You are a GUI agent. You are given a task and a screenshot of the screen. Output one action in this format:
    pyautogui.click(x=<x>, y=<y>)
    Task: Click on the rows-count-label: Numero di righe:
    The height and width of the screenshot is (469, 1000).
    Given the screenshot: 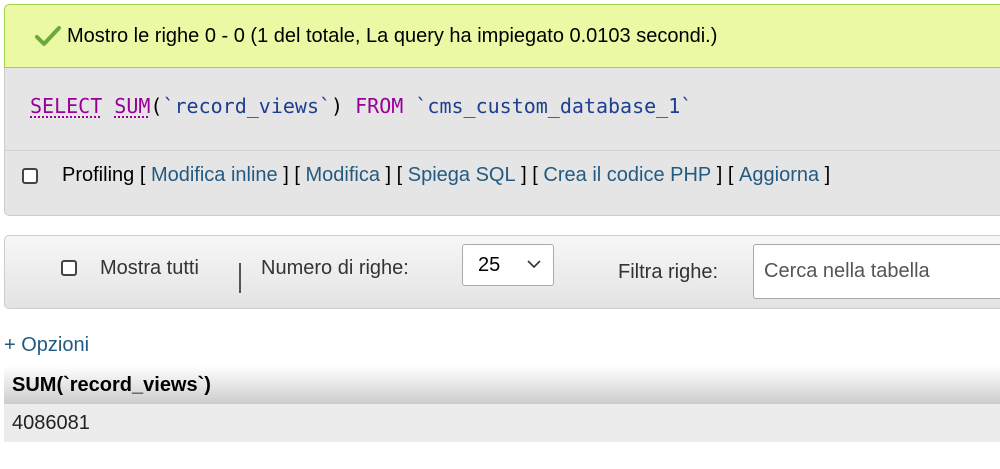 What is the action you would take?
    pyautogui.click(x=335, y=268)
    